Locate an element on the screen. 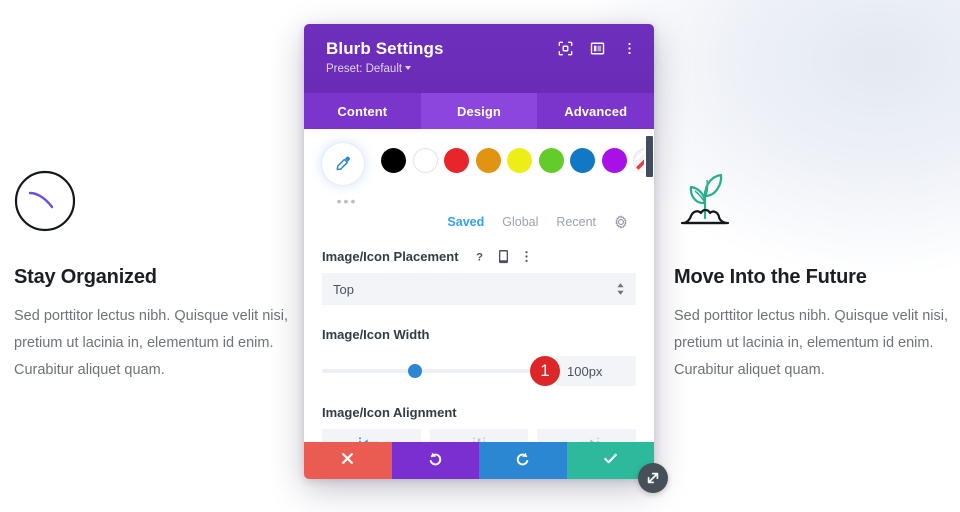  redo-arrow-icon is located at coordinates (522, 461).